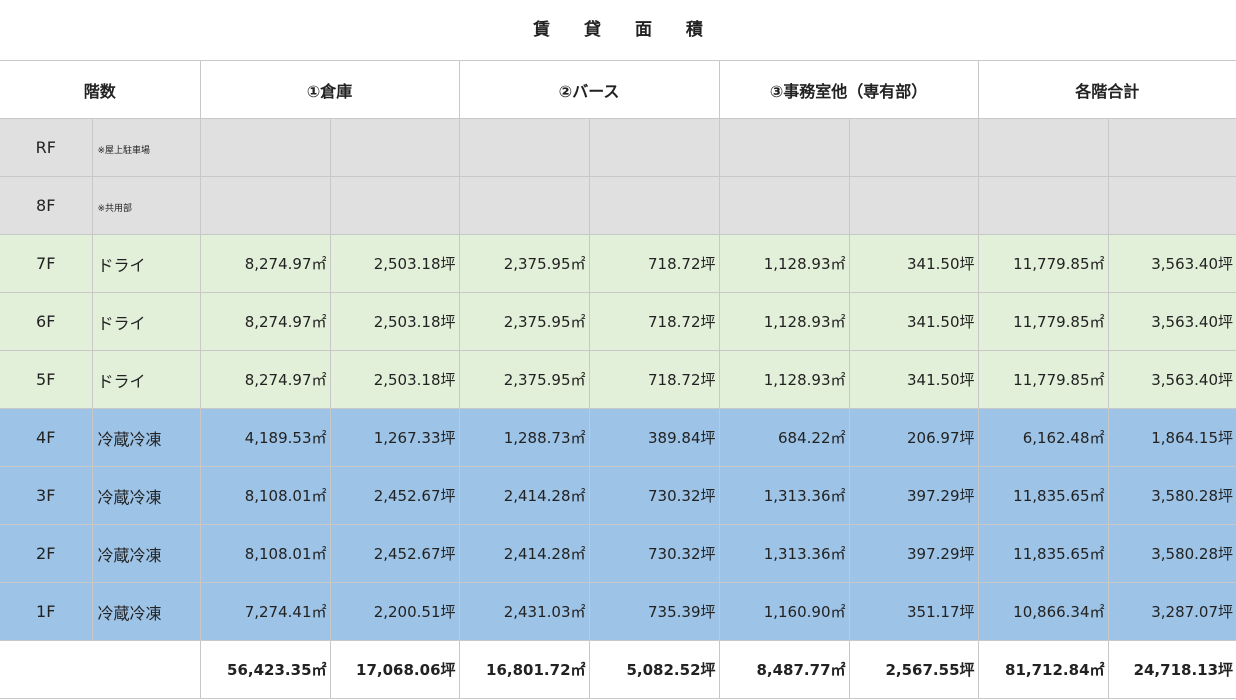 The width and height of the screenshot is (1236, 700). What do you see at coordinates (524, 669) in the screenshot?
I see `total-sqm-cell: 16,801.72㎡` at bounding box center [524, 669].